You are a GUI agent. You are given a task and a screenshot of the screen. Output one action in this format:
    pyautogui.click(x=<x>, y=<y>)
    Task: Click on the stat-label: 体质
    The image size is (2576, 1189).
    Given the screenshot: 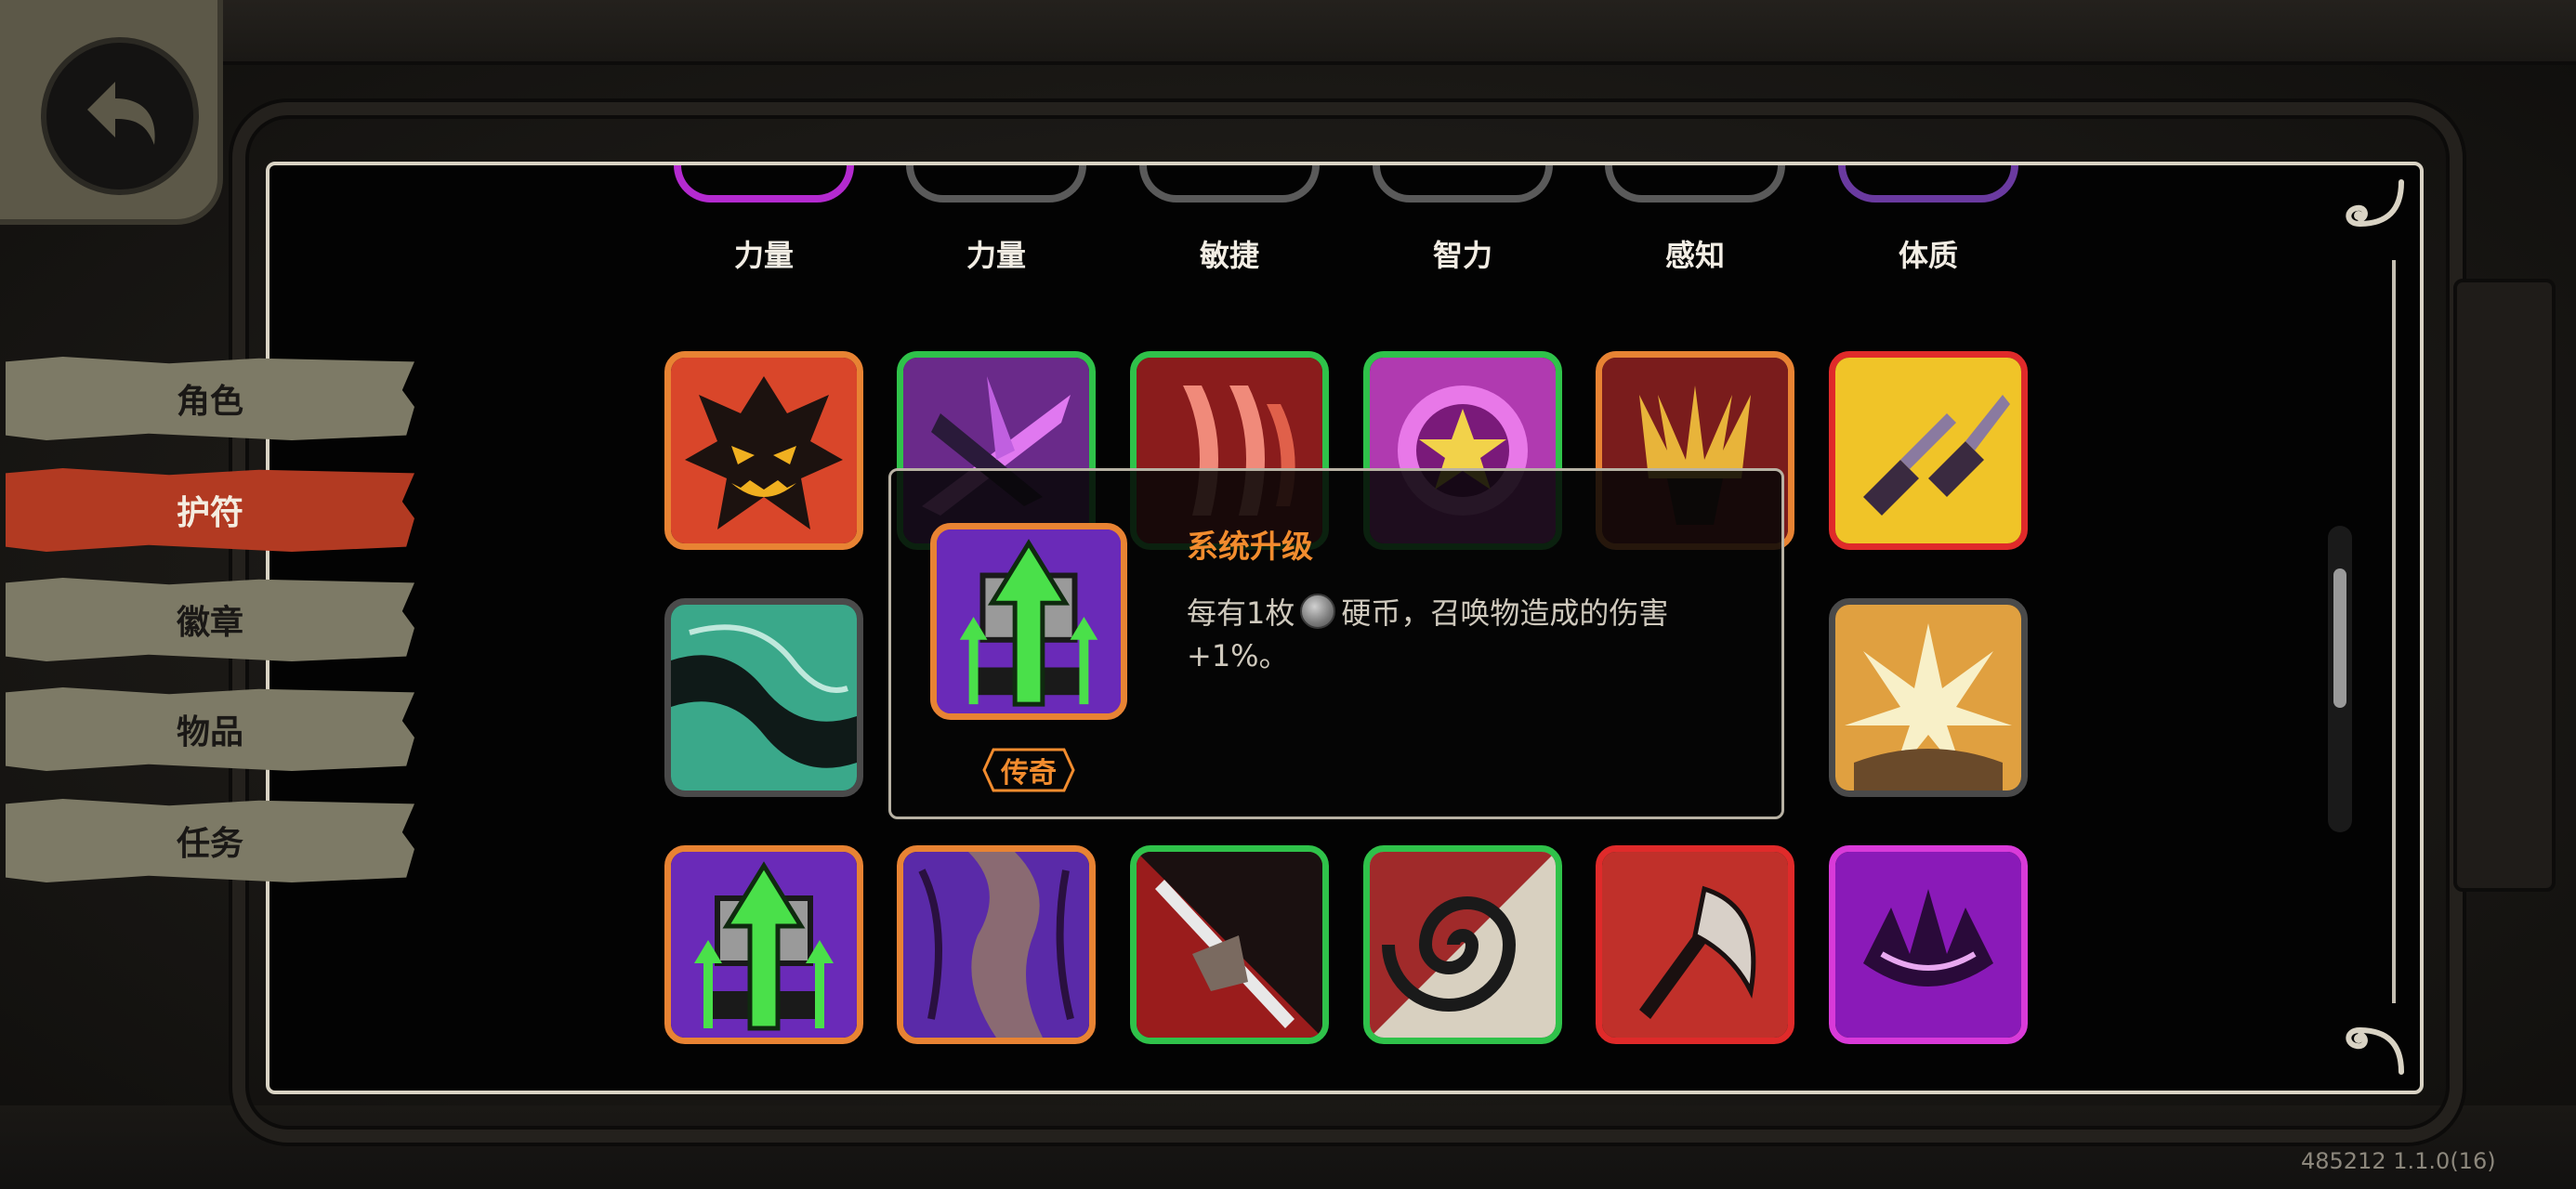 What is the action you would take?
    pyautogui.click(x=1928, y=256)
    